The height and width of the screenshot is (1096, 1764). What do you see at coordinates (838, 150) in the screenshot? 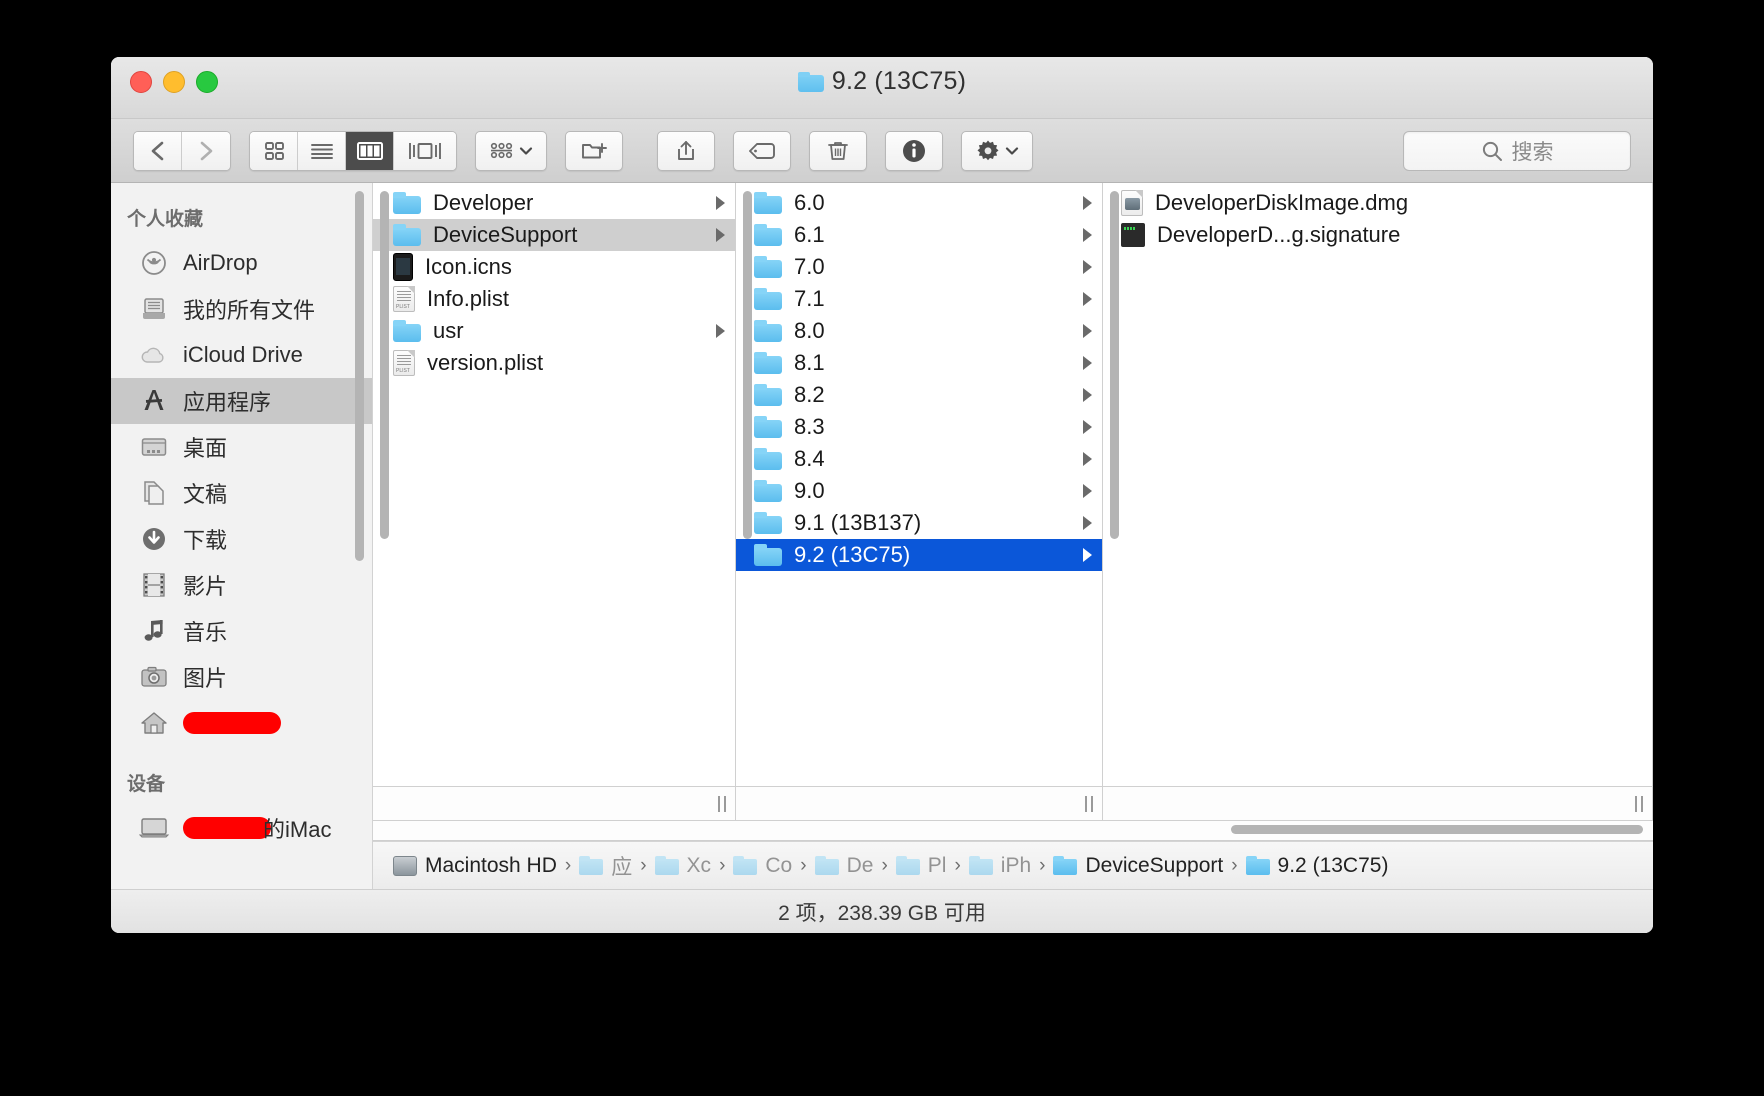
I see `delete-button` at bounding box center [838, 150].